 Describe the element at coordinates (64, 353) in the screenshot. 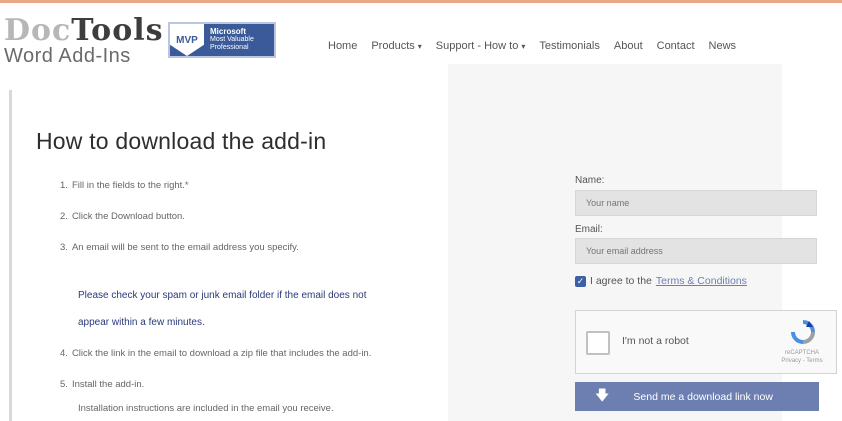

I see `step-number: 4.` at that location.